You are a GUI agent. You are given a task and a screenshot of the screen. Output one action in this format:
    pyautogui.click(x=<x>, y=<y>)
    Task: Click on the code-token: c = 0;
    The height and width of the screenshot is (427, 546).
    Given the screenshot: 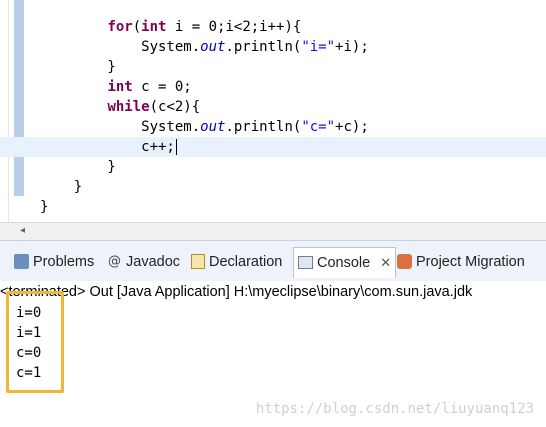 What is the action you would take?
    pyautogui.click(x=162, y=87)
    